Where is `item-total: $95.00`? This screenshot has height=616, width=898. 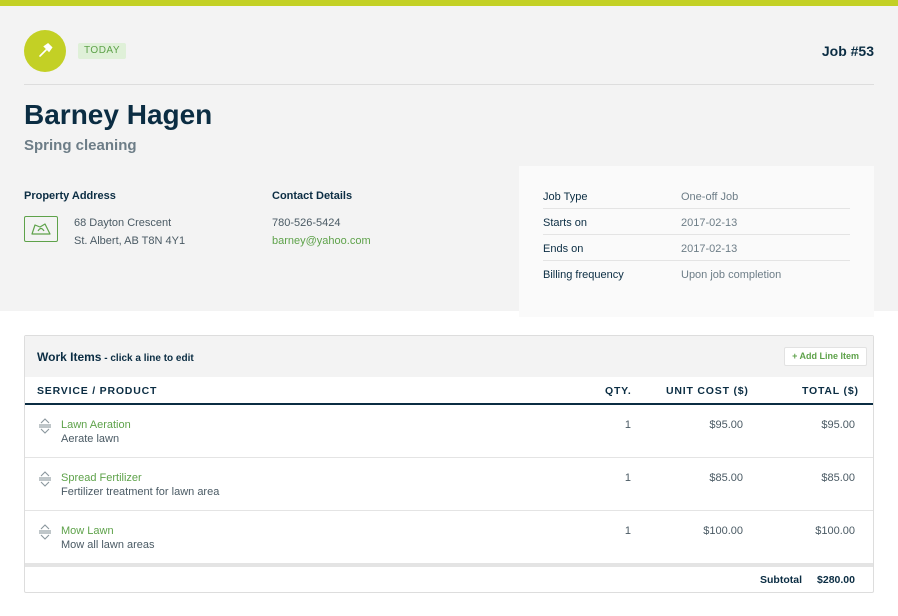 item-total: $95.00 is located at coordinates (838, 425).